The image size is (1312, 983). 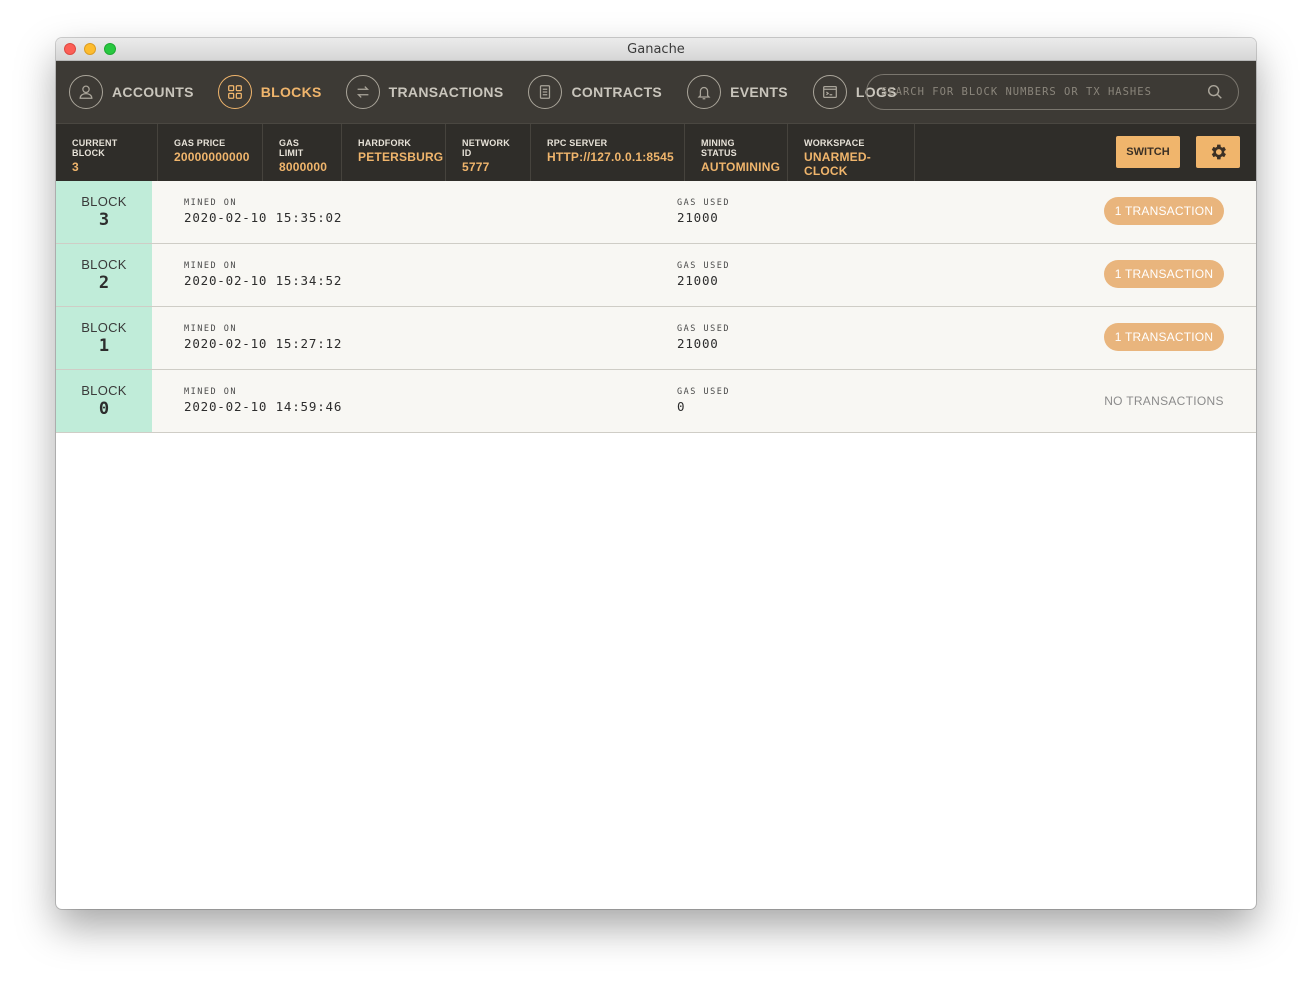 I want to click on nav-transactions-label: TRANSACTIONS, so click(x=446, y=92).